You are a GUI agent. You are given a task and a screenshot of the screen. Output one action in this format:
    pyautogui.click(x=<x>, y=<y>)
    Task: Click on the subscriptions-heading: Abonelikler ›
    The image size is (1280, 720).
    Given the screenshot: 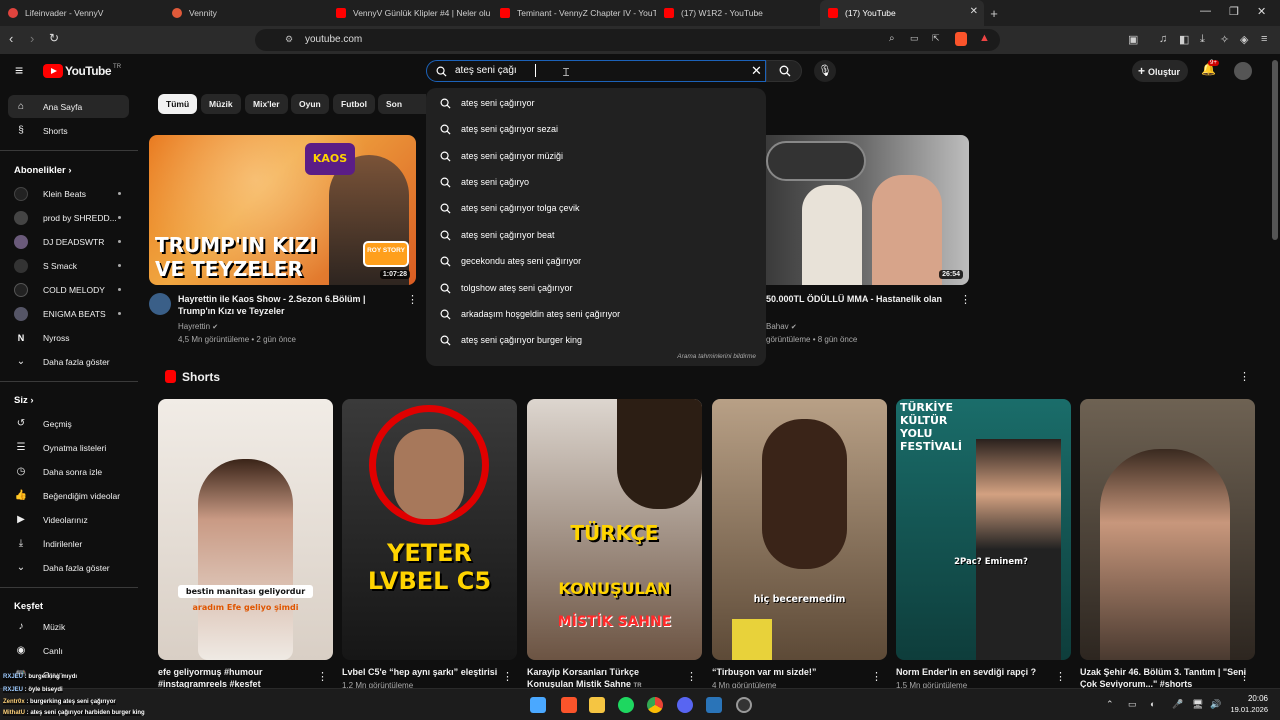 What is the action you would take?
    pyautogui.click(x=43, y=170)
    